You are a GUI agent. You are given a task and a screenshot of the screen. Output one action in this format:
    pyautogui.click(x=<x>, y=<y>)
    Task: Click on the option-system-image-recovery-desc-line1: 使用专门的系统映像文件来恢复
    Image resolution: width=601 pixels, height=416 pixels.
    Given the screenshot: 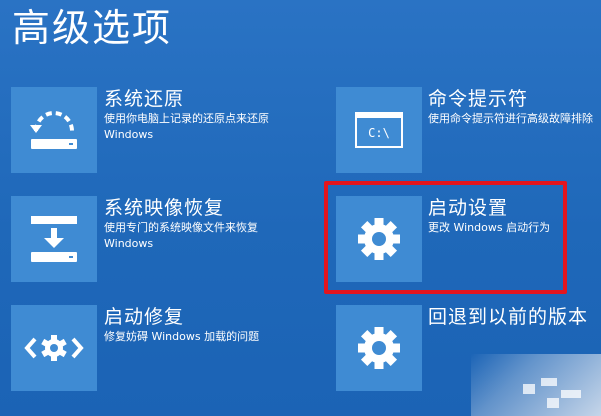 What is the action you would take?
    pyautogui.click(x=181, y=227)
    